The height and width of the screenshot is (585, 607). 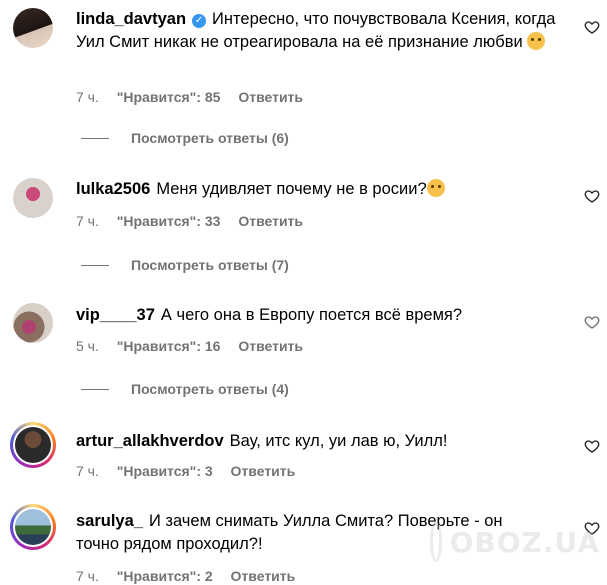 What do you see at coordinates (536, 41) in the screenshot?
I see `hugging-face-icon` at bounding box center [536, 41].